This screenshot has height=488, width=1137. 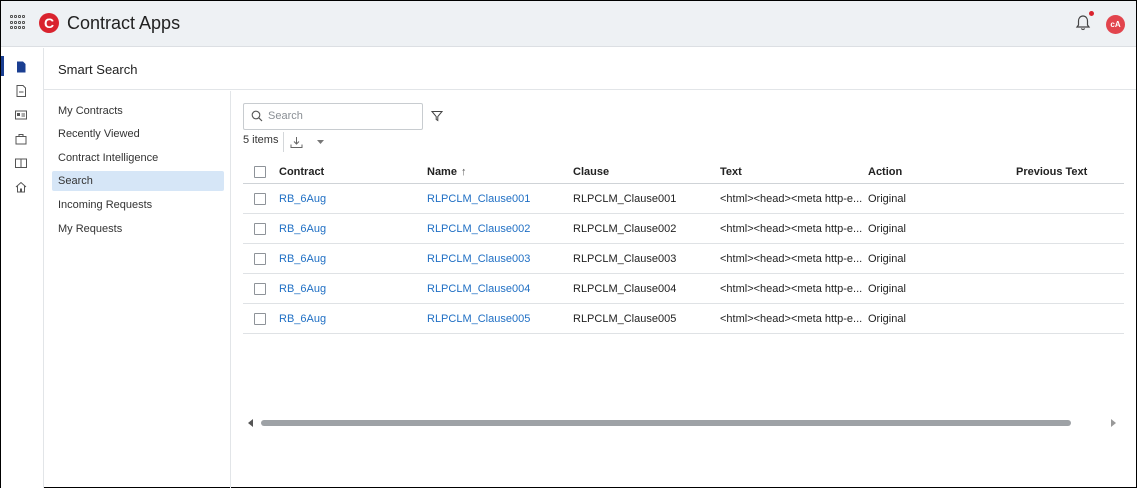 I want to click on name-link: RLPCLM_Clause004, so click(x=497, y=288).